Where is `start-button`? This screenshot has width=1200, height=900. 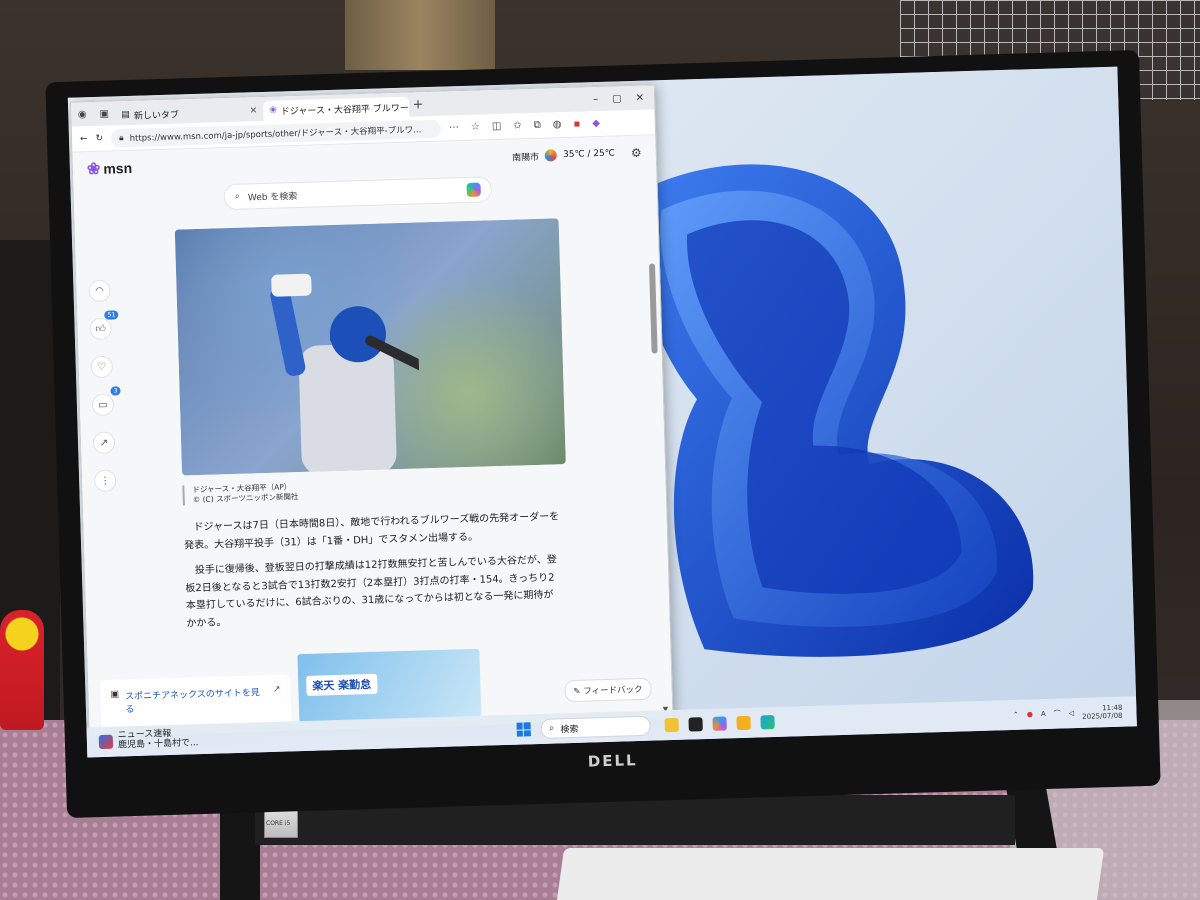
start-button is located at coordinates (523, 729).